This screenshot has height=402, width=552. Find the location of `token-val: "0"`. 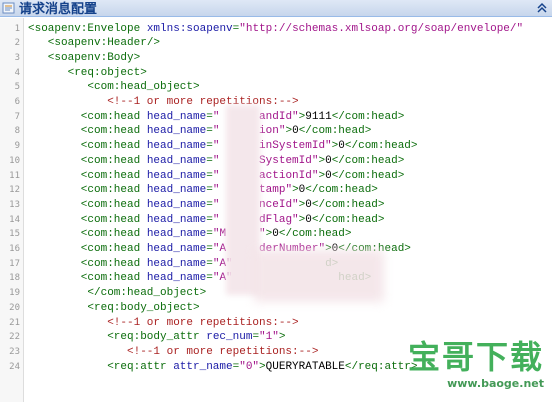

token-val: "0" is located at coordinates (249, 366).